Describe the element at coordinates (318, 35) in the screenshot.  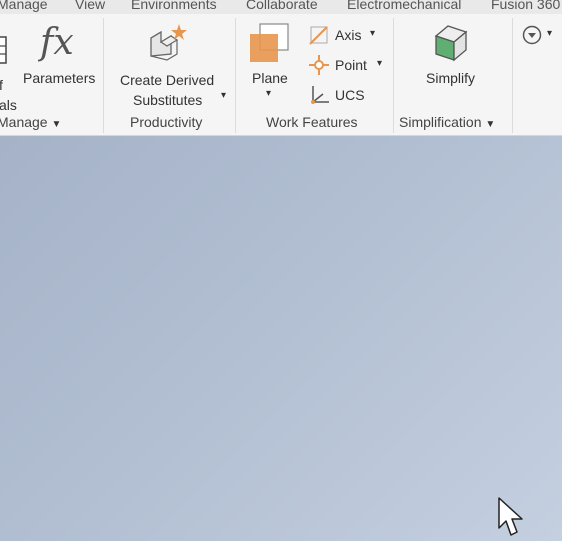
I see `axis-icon` at that location.